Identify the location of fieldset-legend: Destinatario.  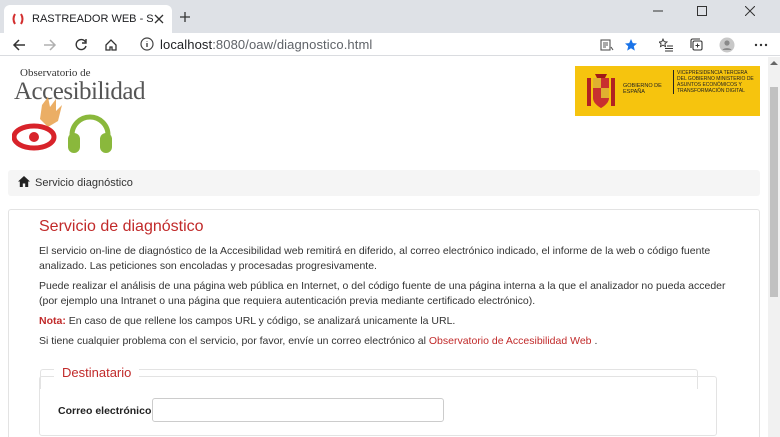
(97, 372).